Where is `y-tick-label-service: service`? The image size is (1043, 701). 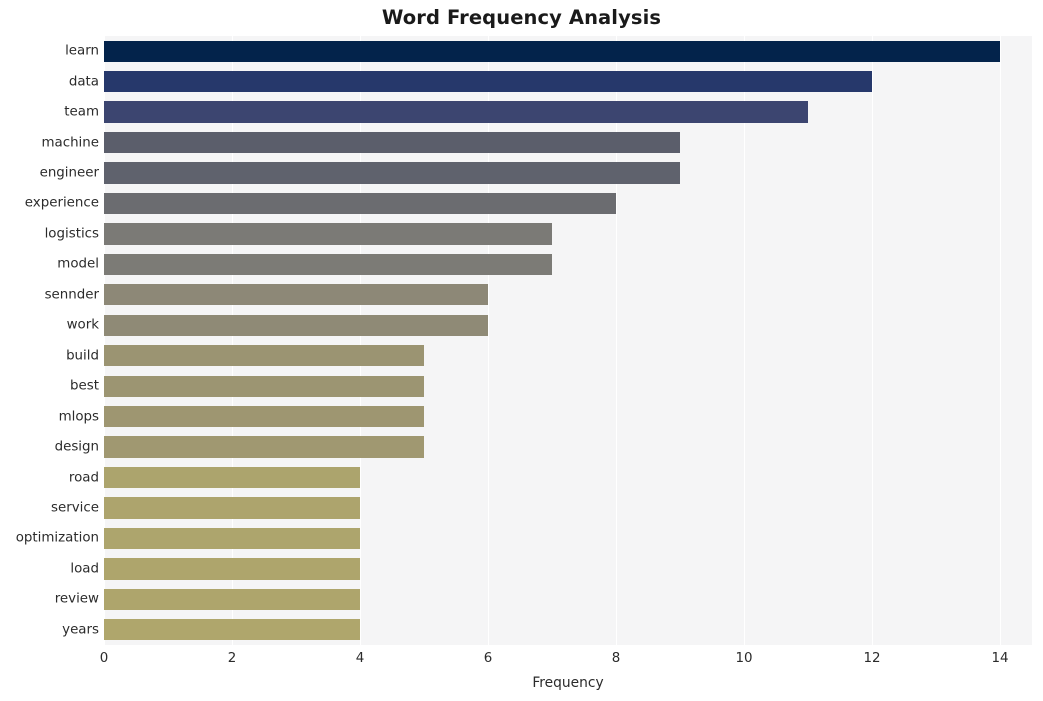
y-tick-label-service: service is located at coordinates (75, 508).